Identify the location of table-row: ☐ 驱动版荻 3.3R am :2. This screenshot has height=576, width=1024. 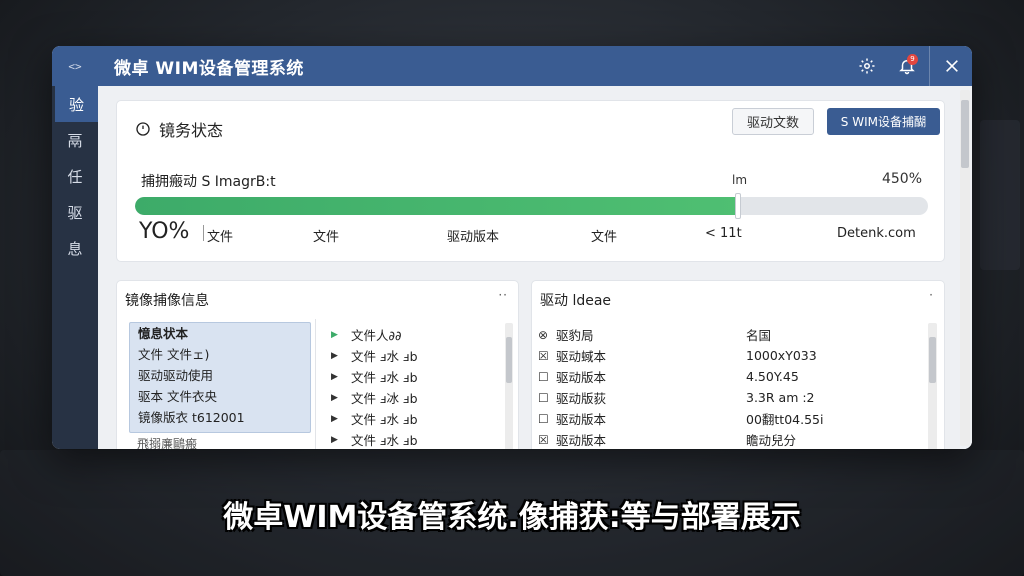
(734, 397).